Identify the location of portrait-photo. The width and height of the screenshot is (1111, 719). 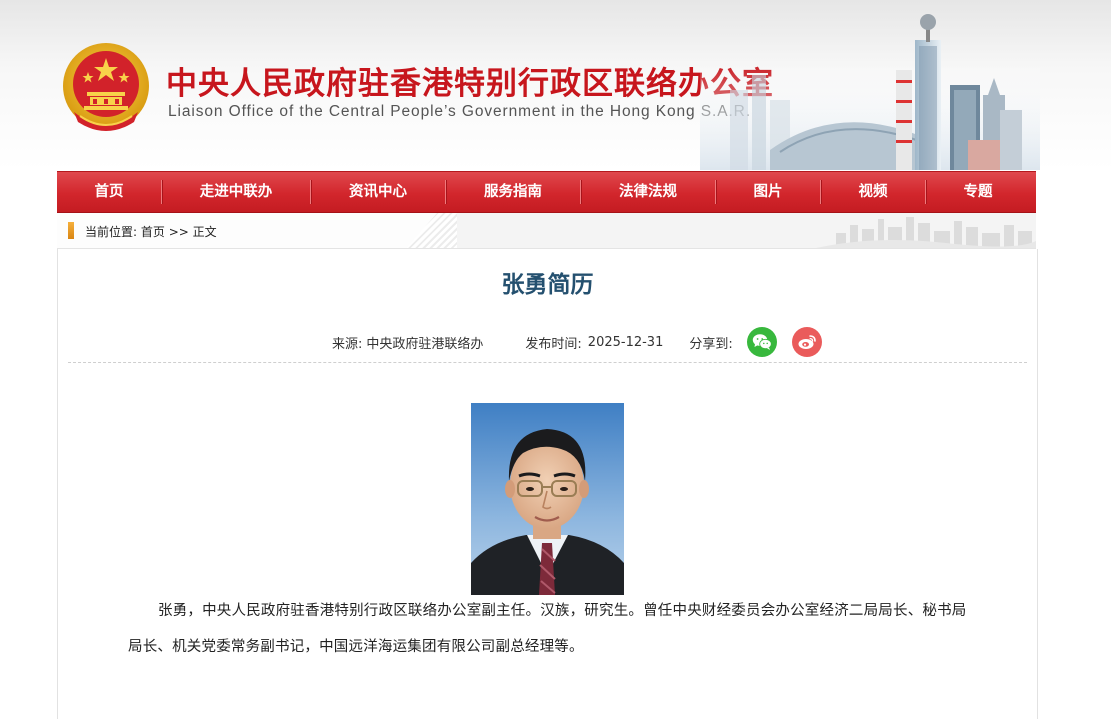
(547, 499).